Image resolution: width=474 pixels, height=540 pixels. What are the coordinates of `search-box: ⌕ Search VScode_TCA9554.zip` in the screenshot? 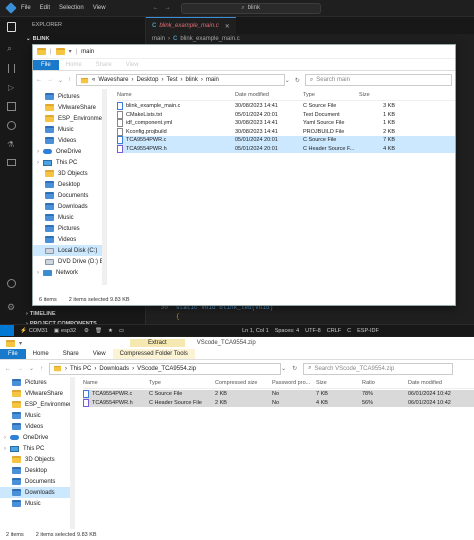 It's located at (378, 368).